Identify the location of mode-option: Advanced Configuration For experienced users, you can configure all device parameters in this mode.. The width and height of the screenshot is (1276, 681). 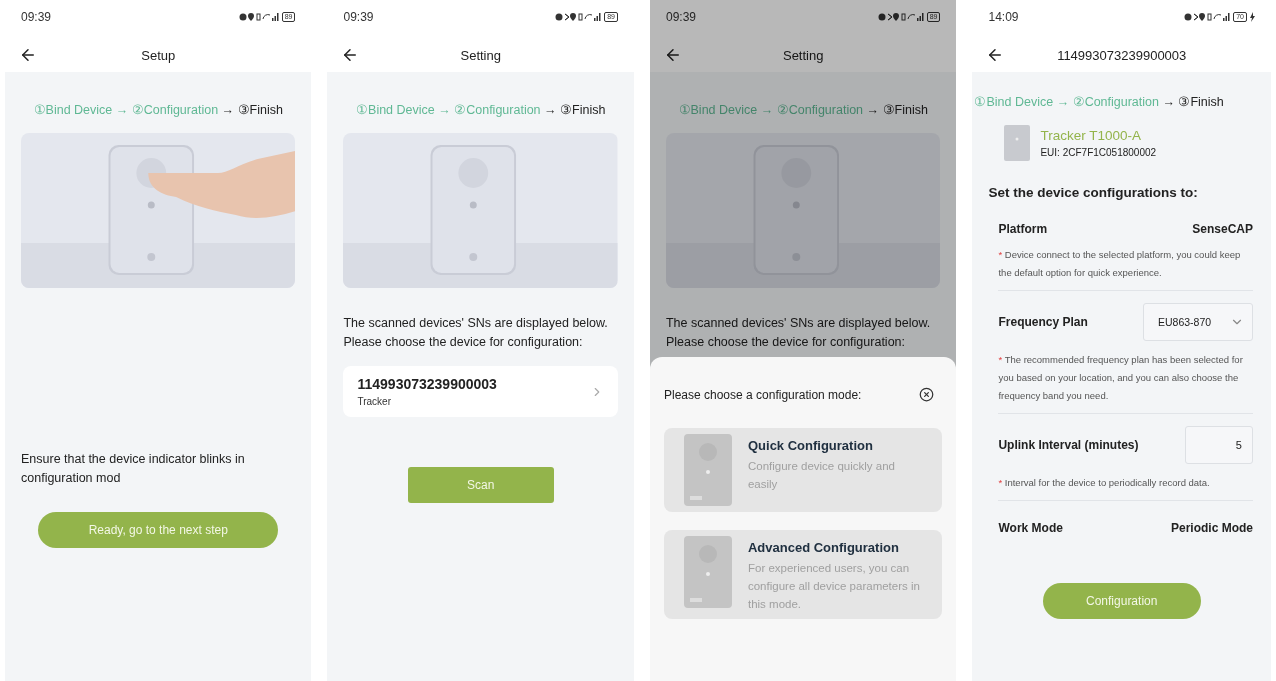
(803, 574).